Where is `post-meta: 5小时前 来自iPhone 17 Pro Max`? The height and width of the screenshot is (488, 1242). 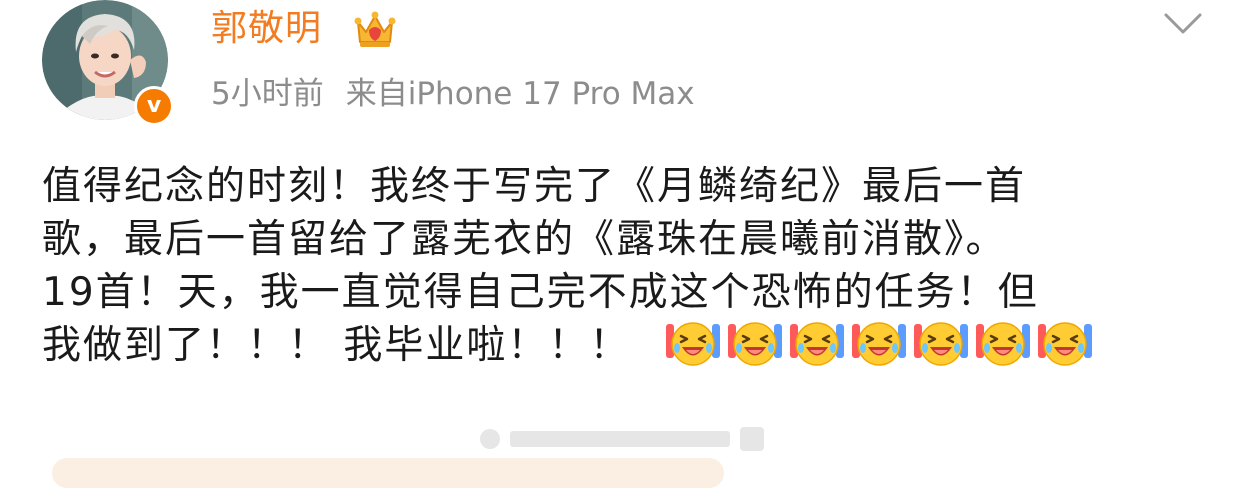 post-meta: 5小时前 来自iPhone 17 Pro Max is located at coordinates (453, 94).